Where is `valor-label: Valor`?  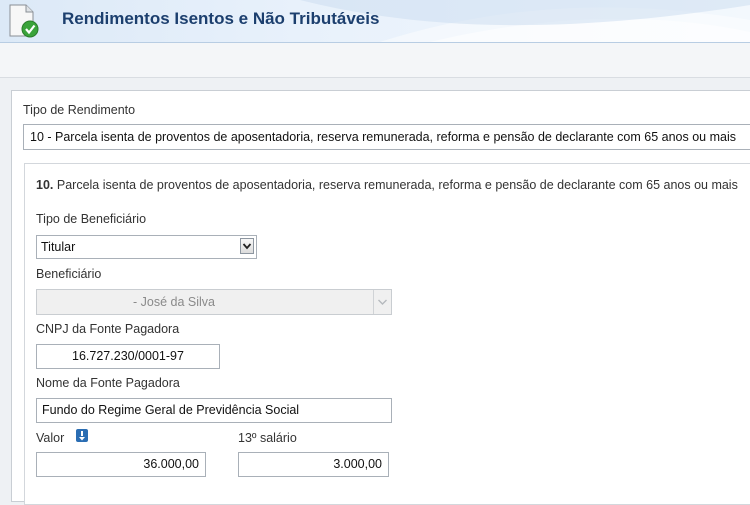
valor-label: Valor is located at coordinates (50, 438).